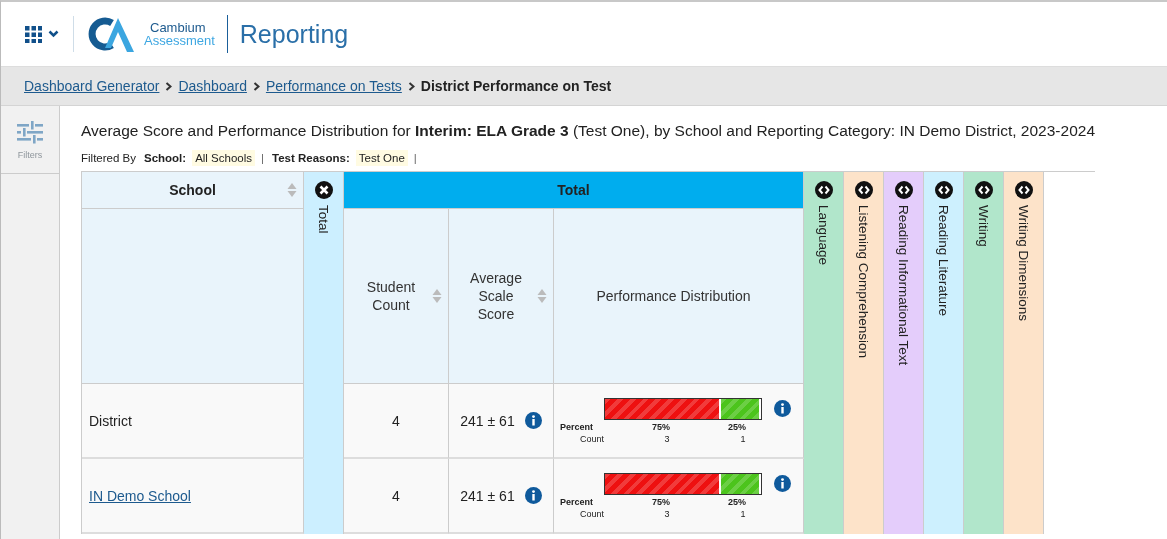 This screenshot has height=539, width=1167. Describe the element at coordinates (92, 86) in the screenshot. I see `breadcrumb-link: Dashboard Generator` at that location.